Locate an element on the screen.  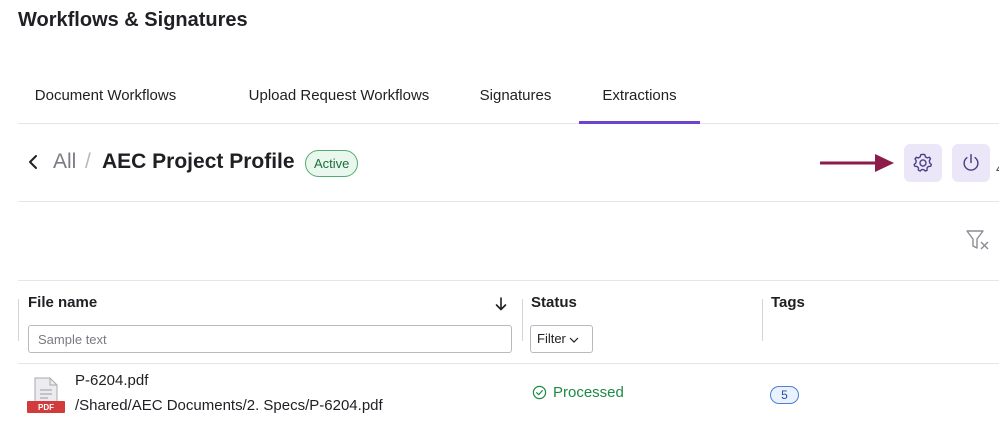
page-title: Workflows & Signatures is located at coordinates (133, 20).